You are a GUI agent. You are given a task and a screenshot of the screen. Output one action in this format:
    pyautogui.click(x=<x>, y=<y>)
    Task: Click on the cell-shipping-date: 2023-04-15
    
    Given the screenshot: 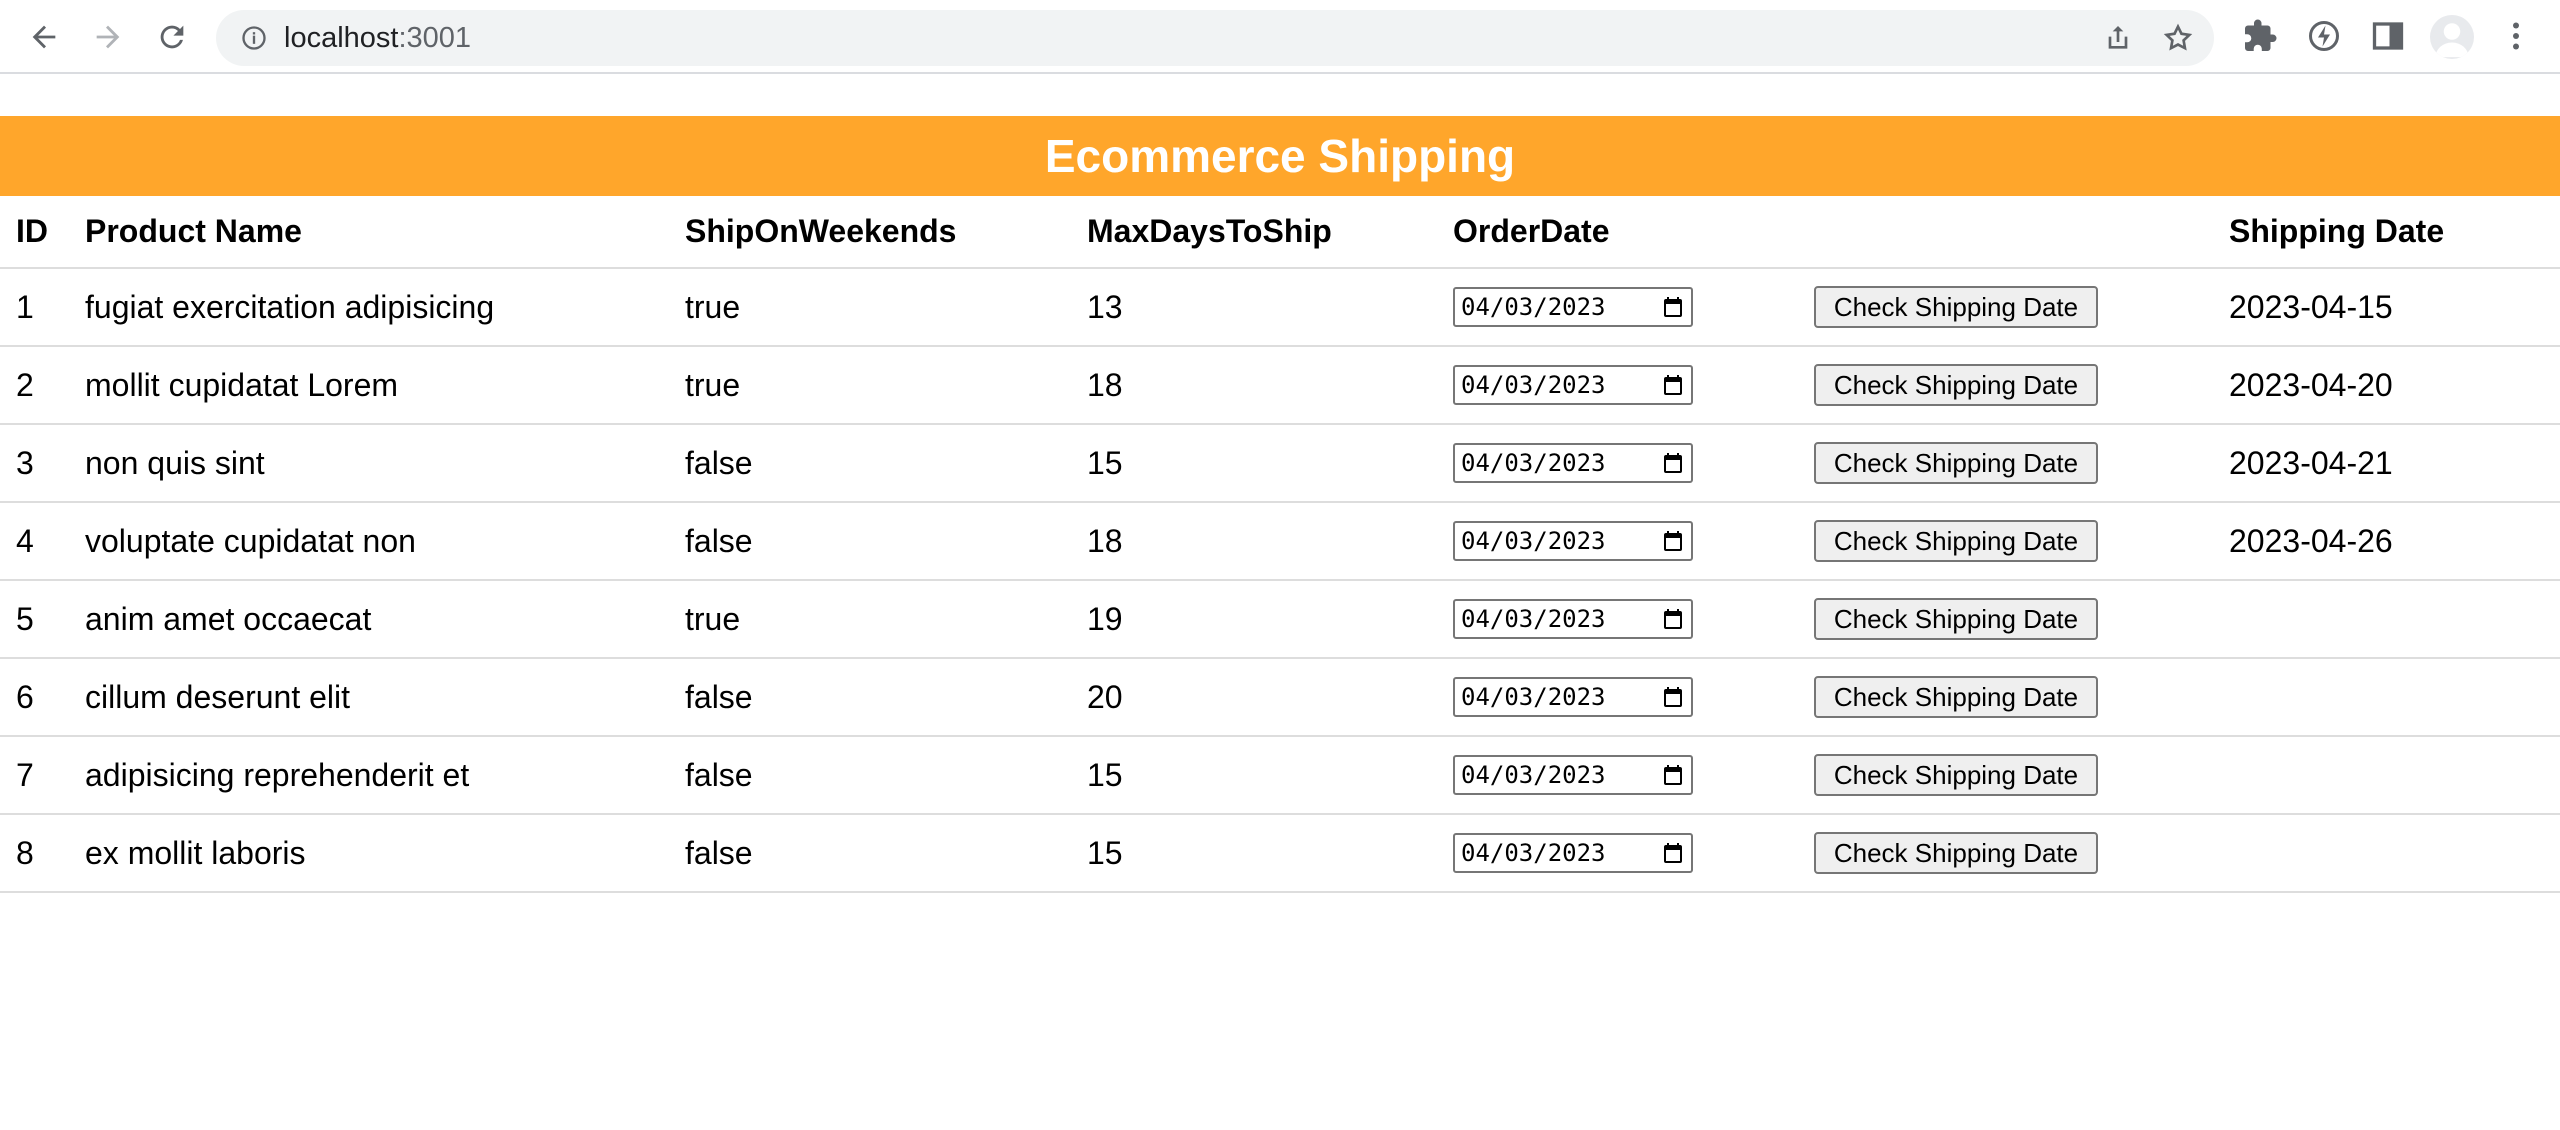 What is the action you would take?
    pyautogui.click(x=2394, y=307)
    